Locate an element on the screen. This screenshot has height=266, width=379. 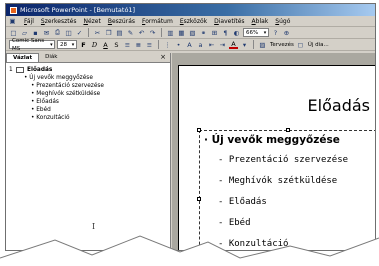
slide-icon is located at coordinates (20, 70).